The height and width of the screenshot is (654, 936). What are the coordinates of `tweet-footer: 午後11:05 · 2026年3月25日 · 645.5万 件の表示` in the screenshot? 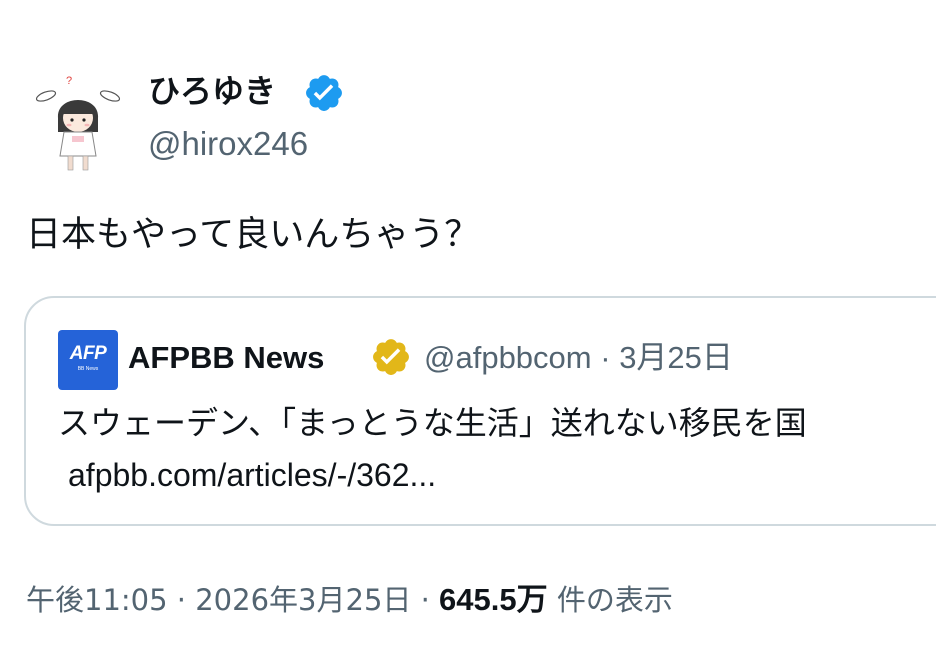 It's located at (349, 600).